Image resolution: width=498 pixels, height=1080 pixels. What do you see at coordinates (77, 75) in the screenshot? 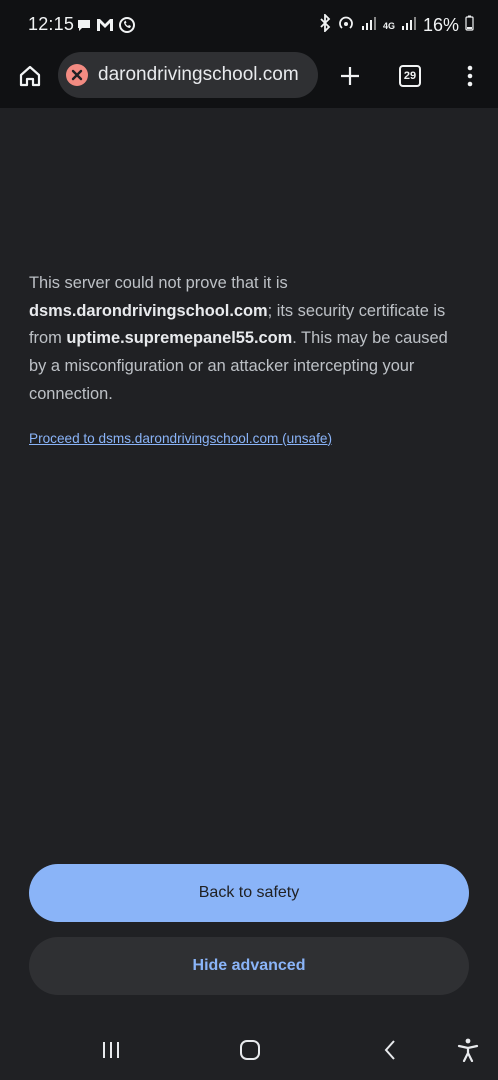
I see `not-secure-icon` at bounding box center [77, 75].